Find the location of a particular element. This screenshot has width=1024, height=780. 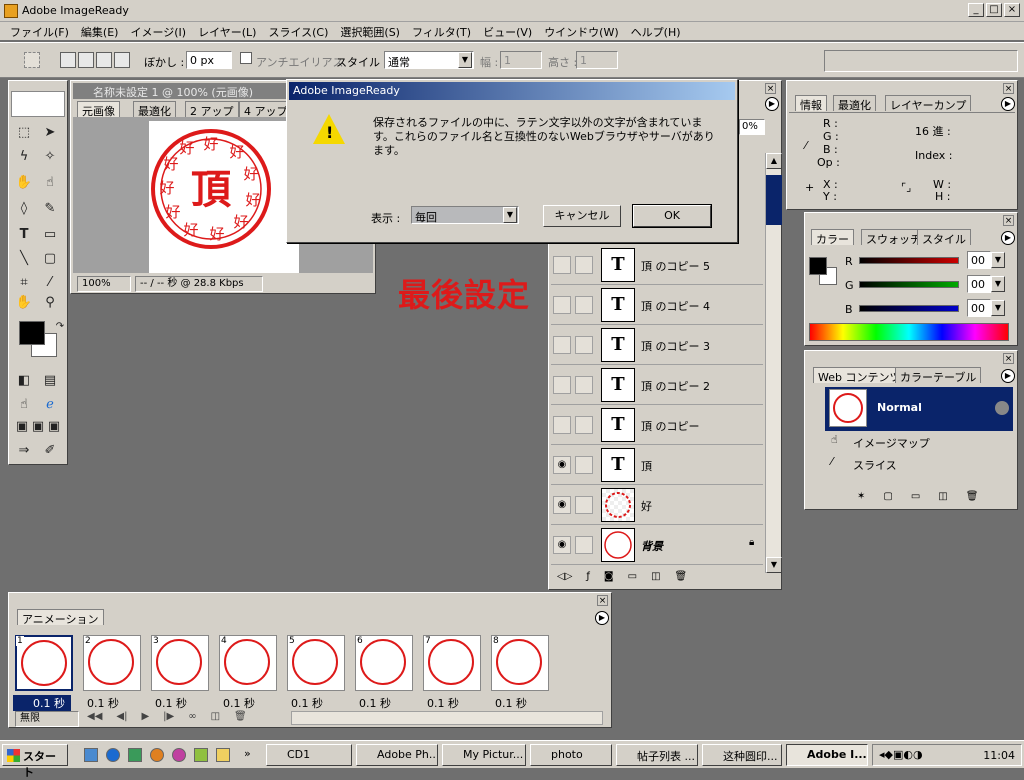

g-value-input: 00 is located at coordinates (979, 284).